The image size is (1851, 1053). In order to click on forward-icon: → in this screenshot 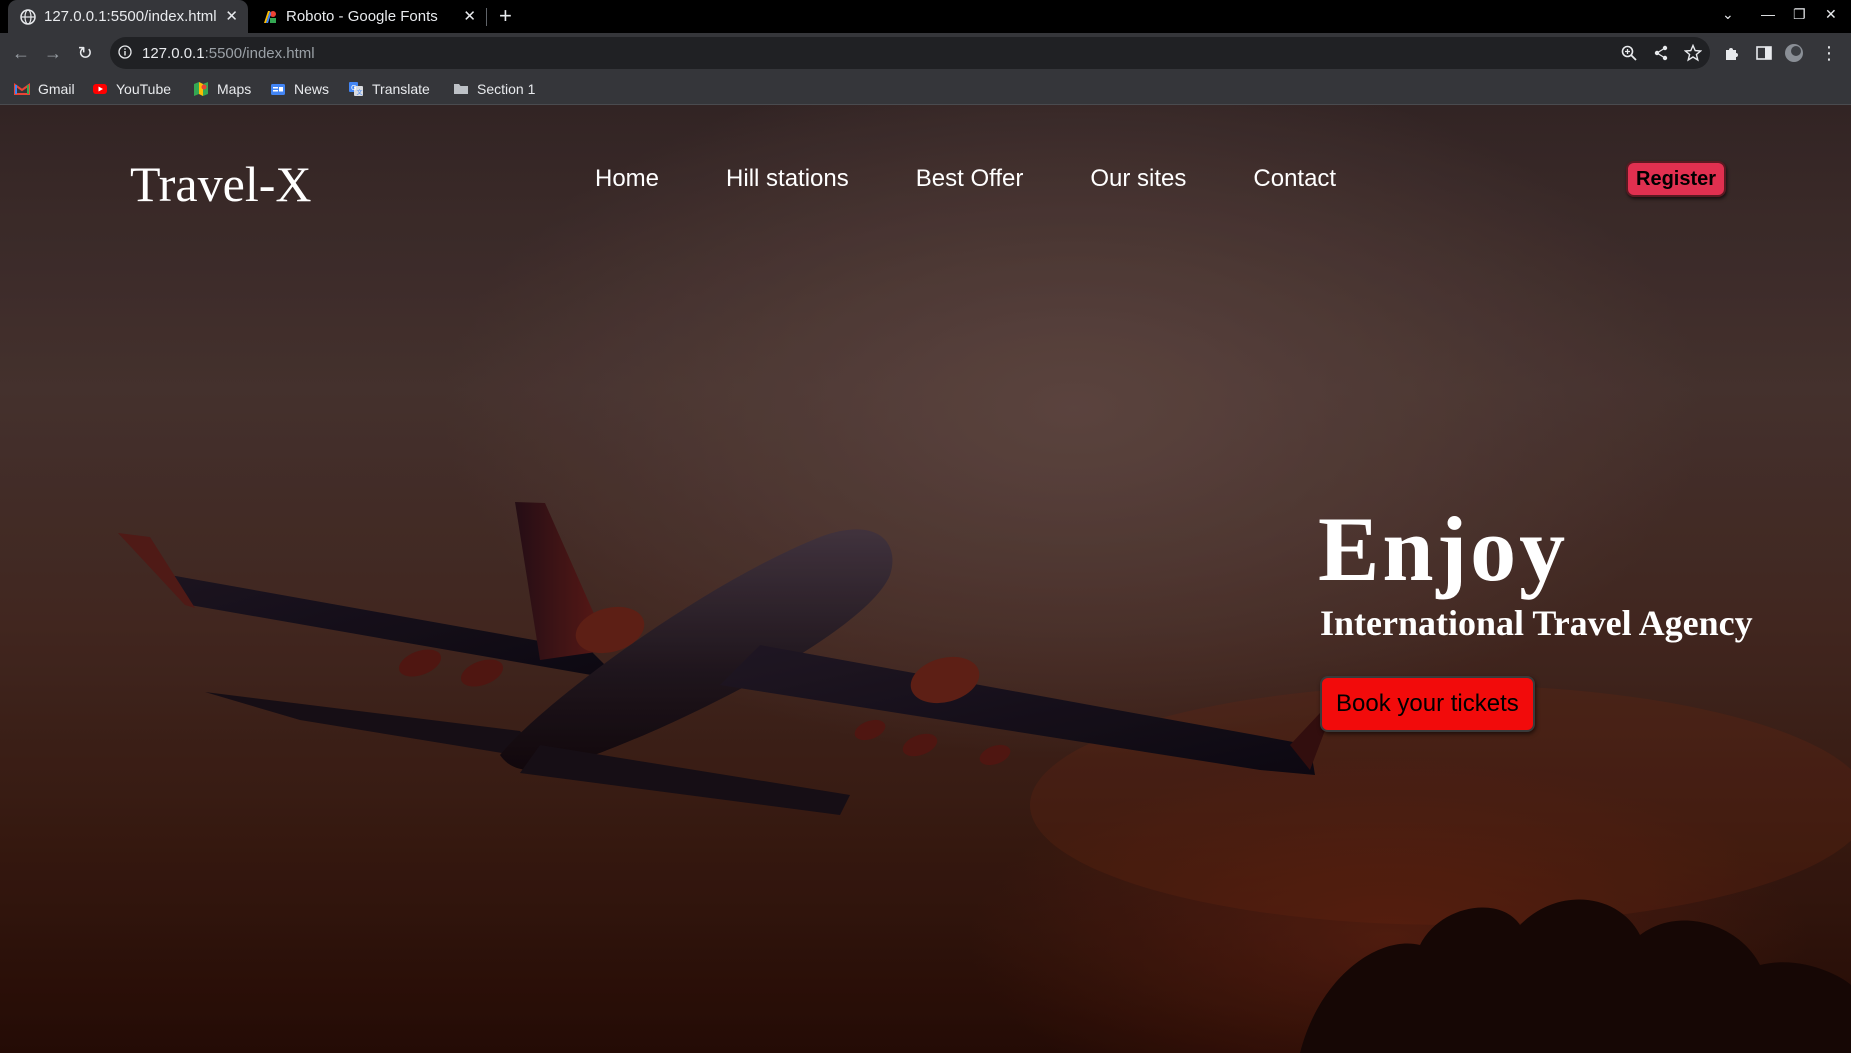, I will do `click(53, 53)`.